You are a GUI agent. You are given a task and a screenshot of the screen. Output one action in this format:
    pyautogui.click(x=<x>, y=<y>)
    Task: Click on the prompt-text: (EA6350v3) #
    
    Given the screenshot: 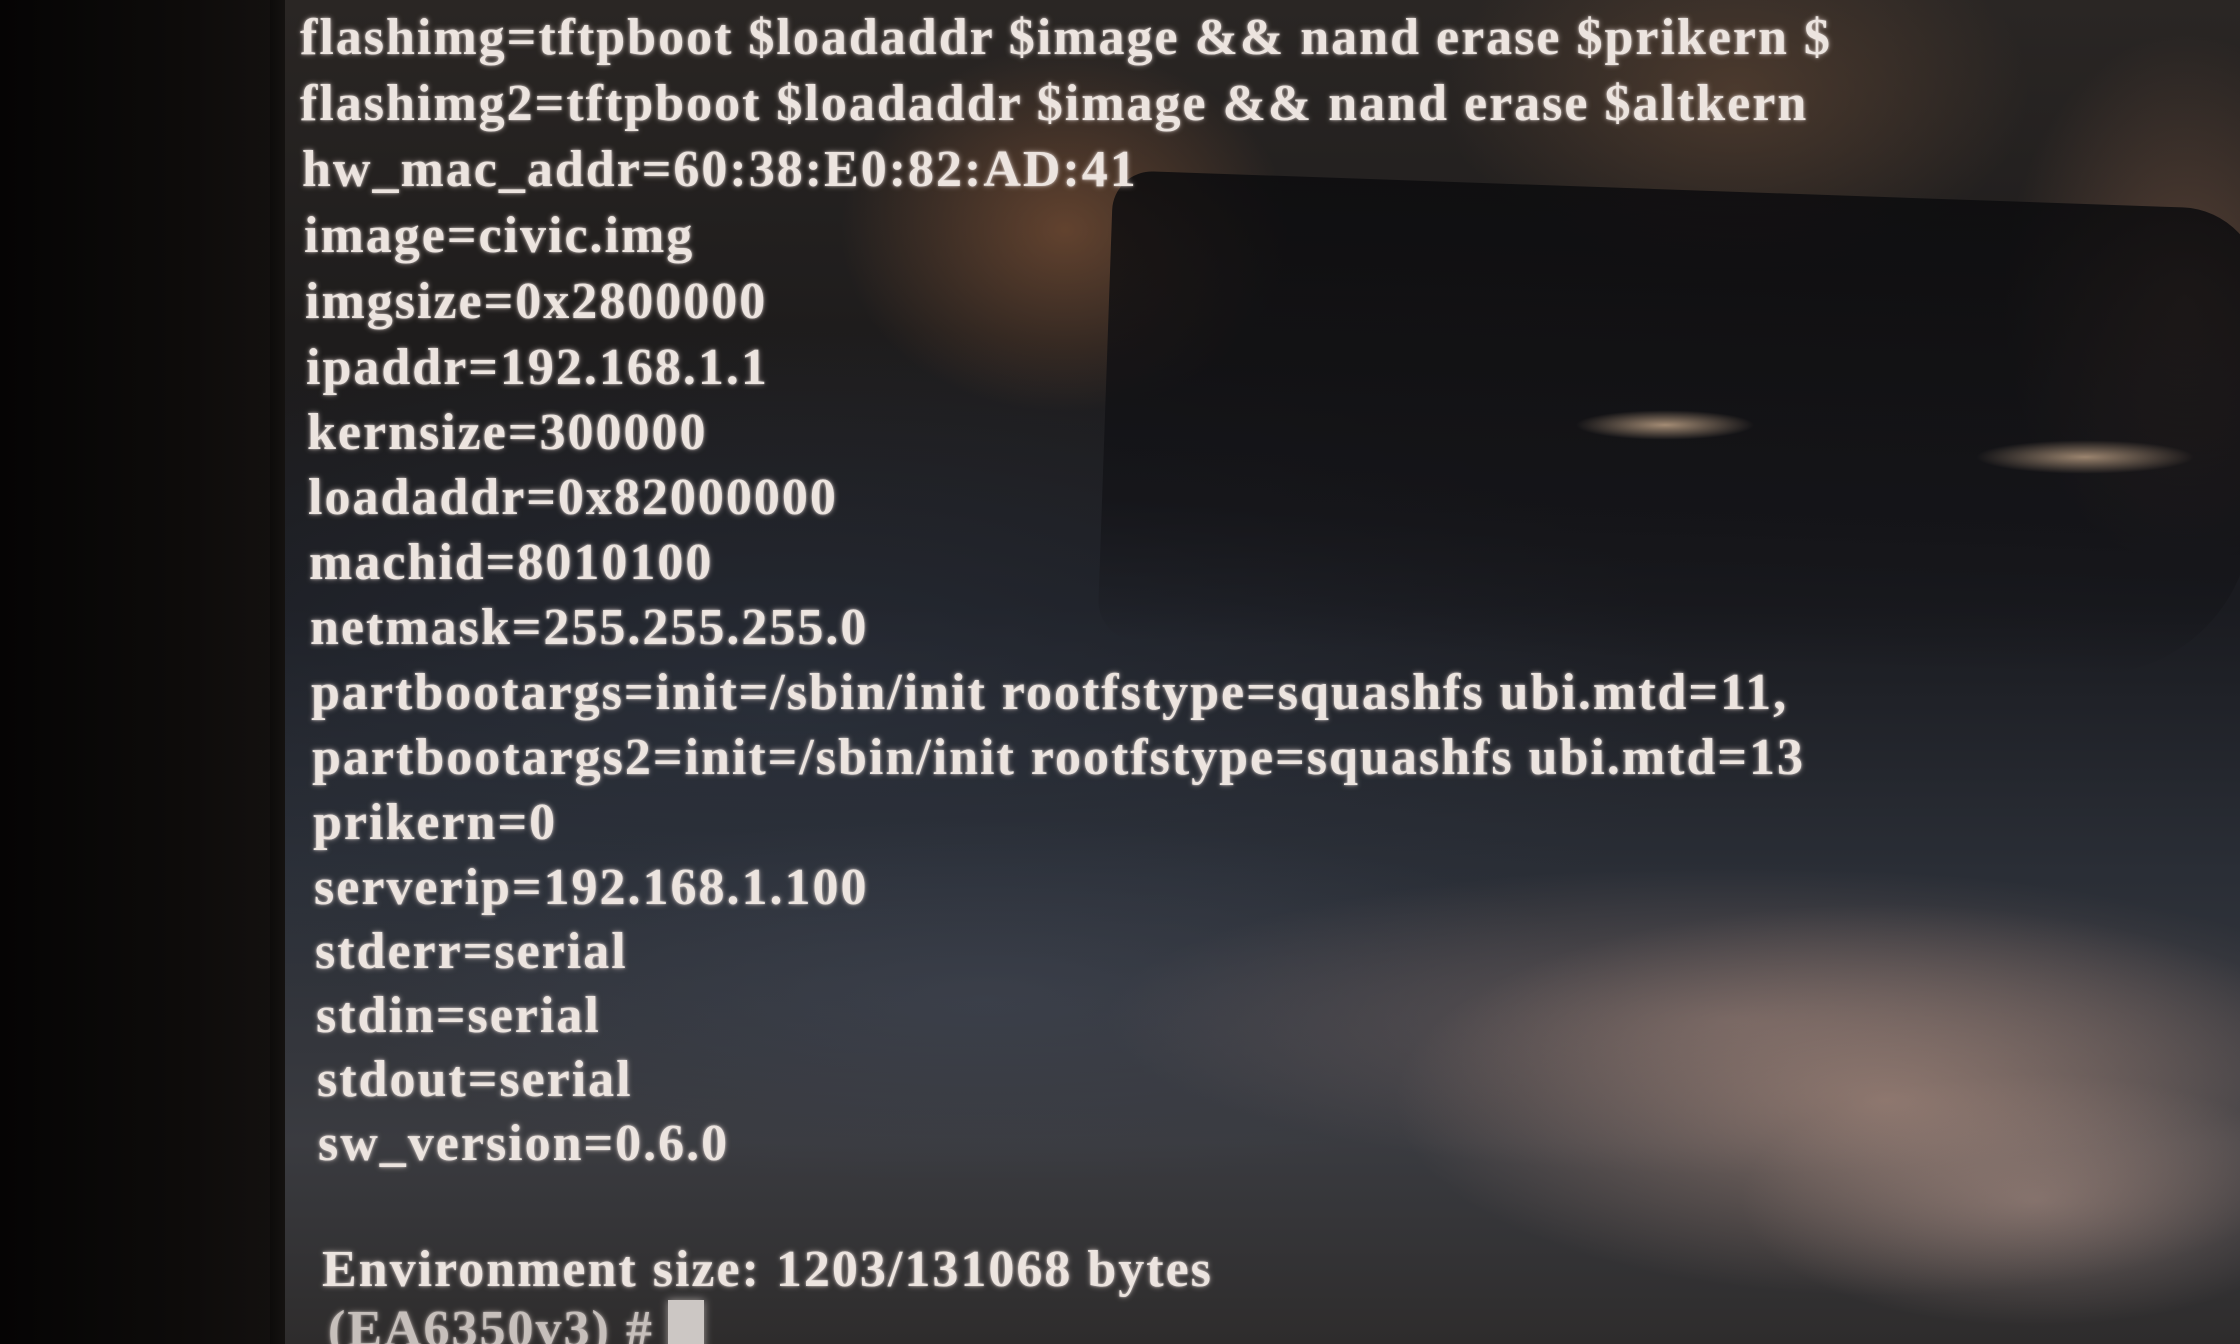 What is the action you would take?
    pyautogui.click(x=491, y=1322)
    